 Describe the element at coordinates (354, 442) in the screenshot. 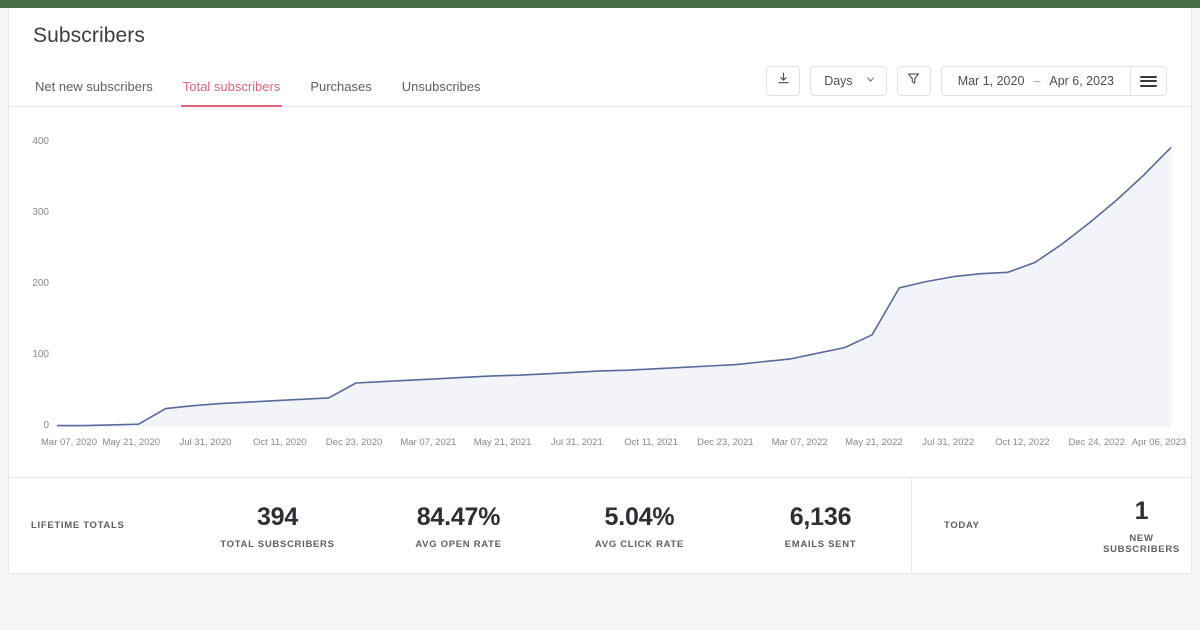

I see `x-axis-tick-label: Dec 23, 2020` at that location.